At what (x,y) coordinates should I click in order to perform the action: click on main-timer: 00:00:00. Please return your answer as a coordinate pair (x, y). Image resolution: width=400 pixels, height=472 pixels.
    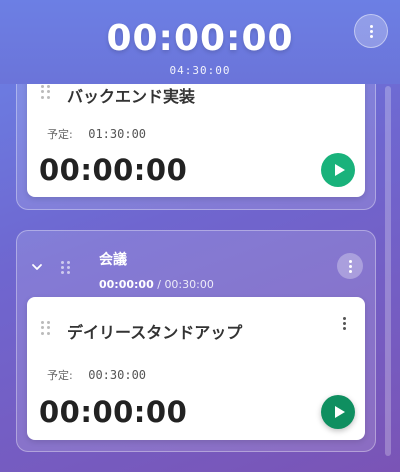
    Looking at the image, I should click on (200, 38).